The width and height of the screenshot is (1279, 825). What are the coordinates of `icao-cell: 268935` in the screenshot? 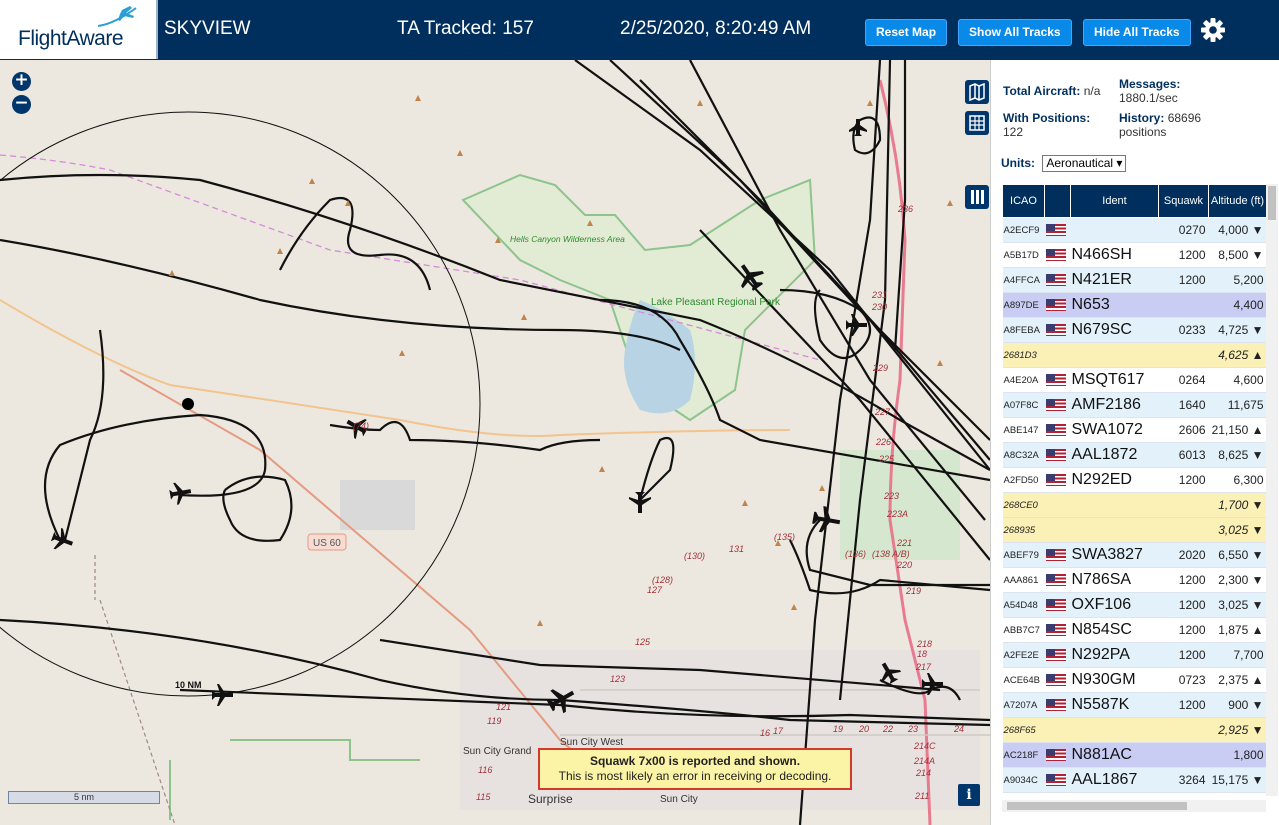 It's located at (1023, 530).